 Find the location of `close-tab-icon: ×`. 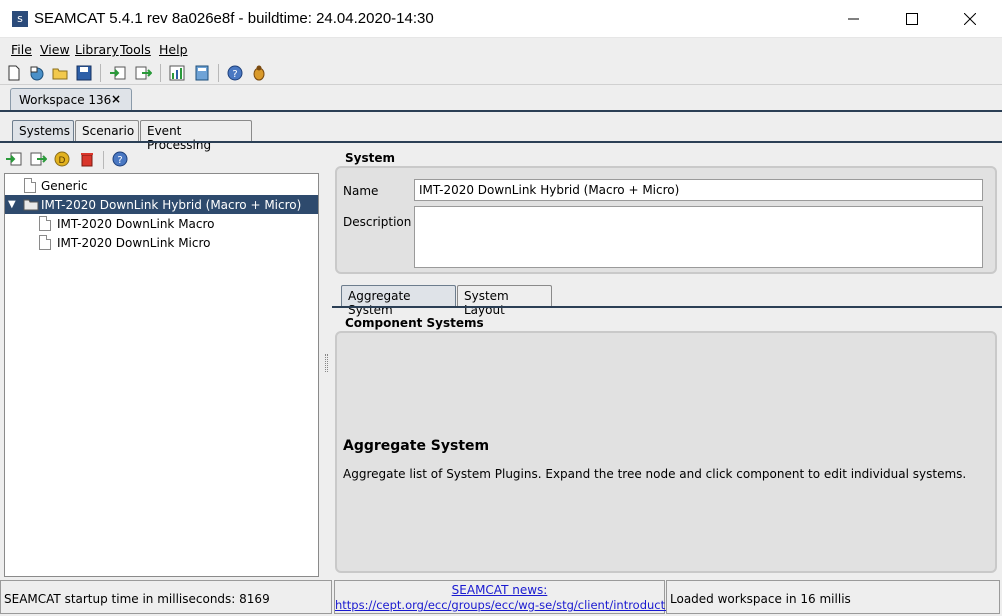

close-tab-icon: × is located at coordinates (116, 99).